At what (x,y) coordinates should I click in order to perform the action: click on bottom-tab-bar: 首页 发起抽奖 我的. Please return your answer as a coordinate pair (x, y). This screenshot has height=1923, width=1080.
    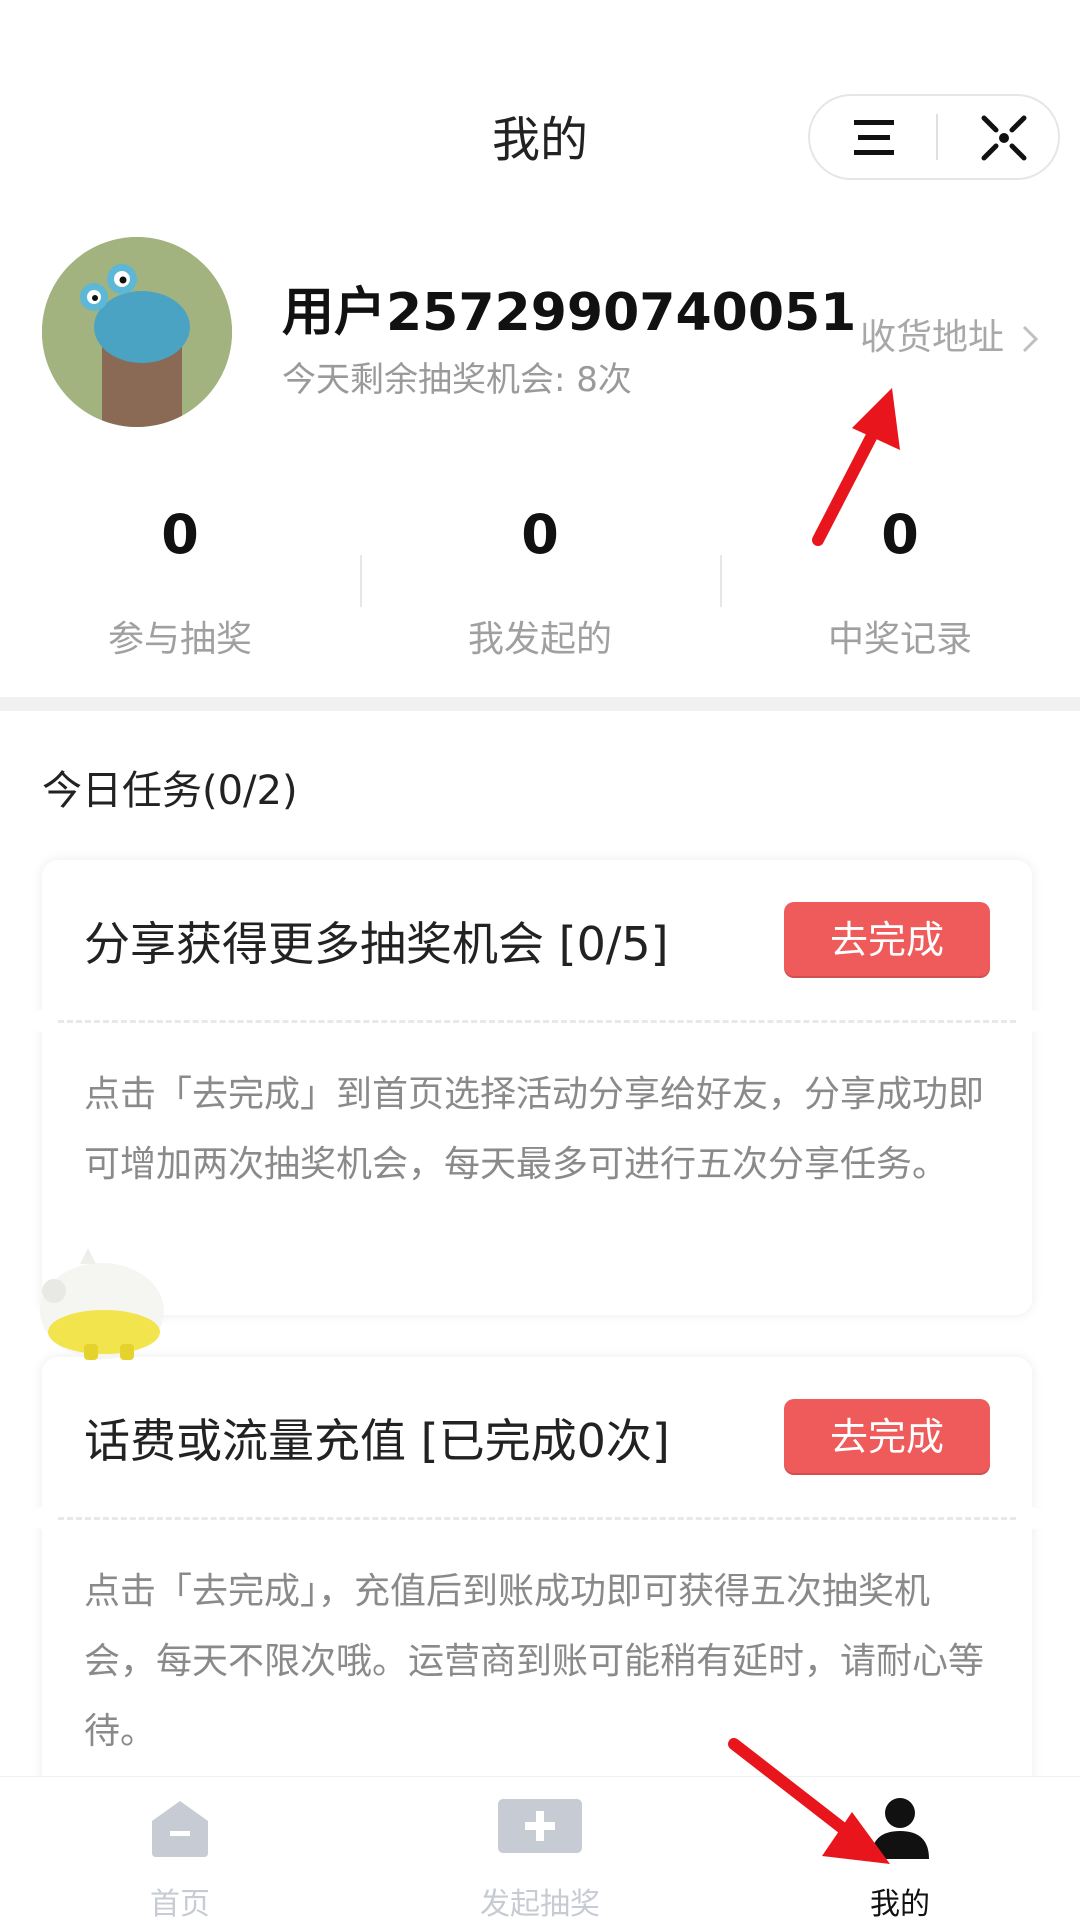
    Looking at the image, I should click on (540, 1849).